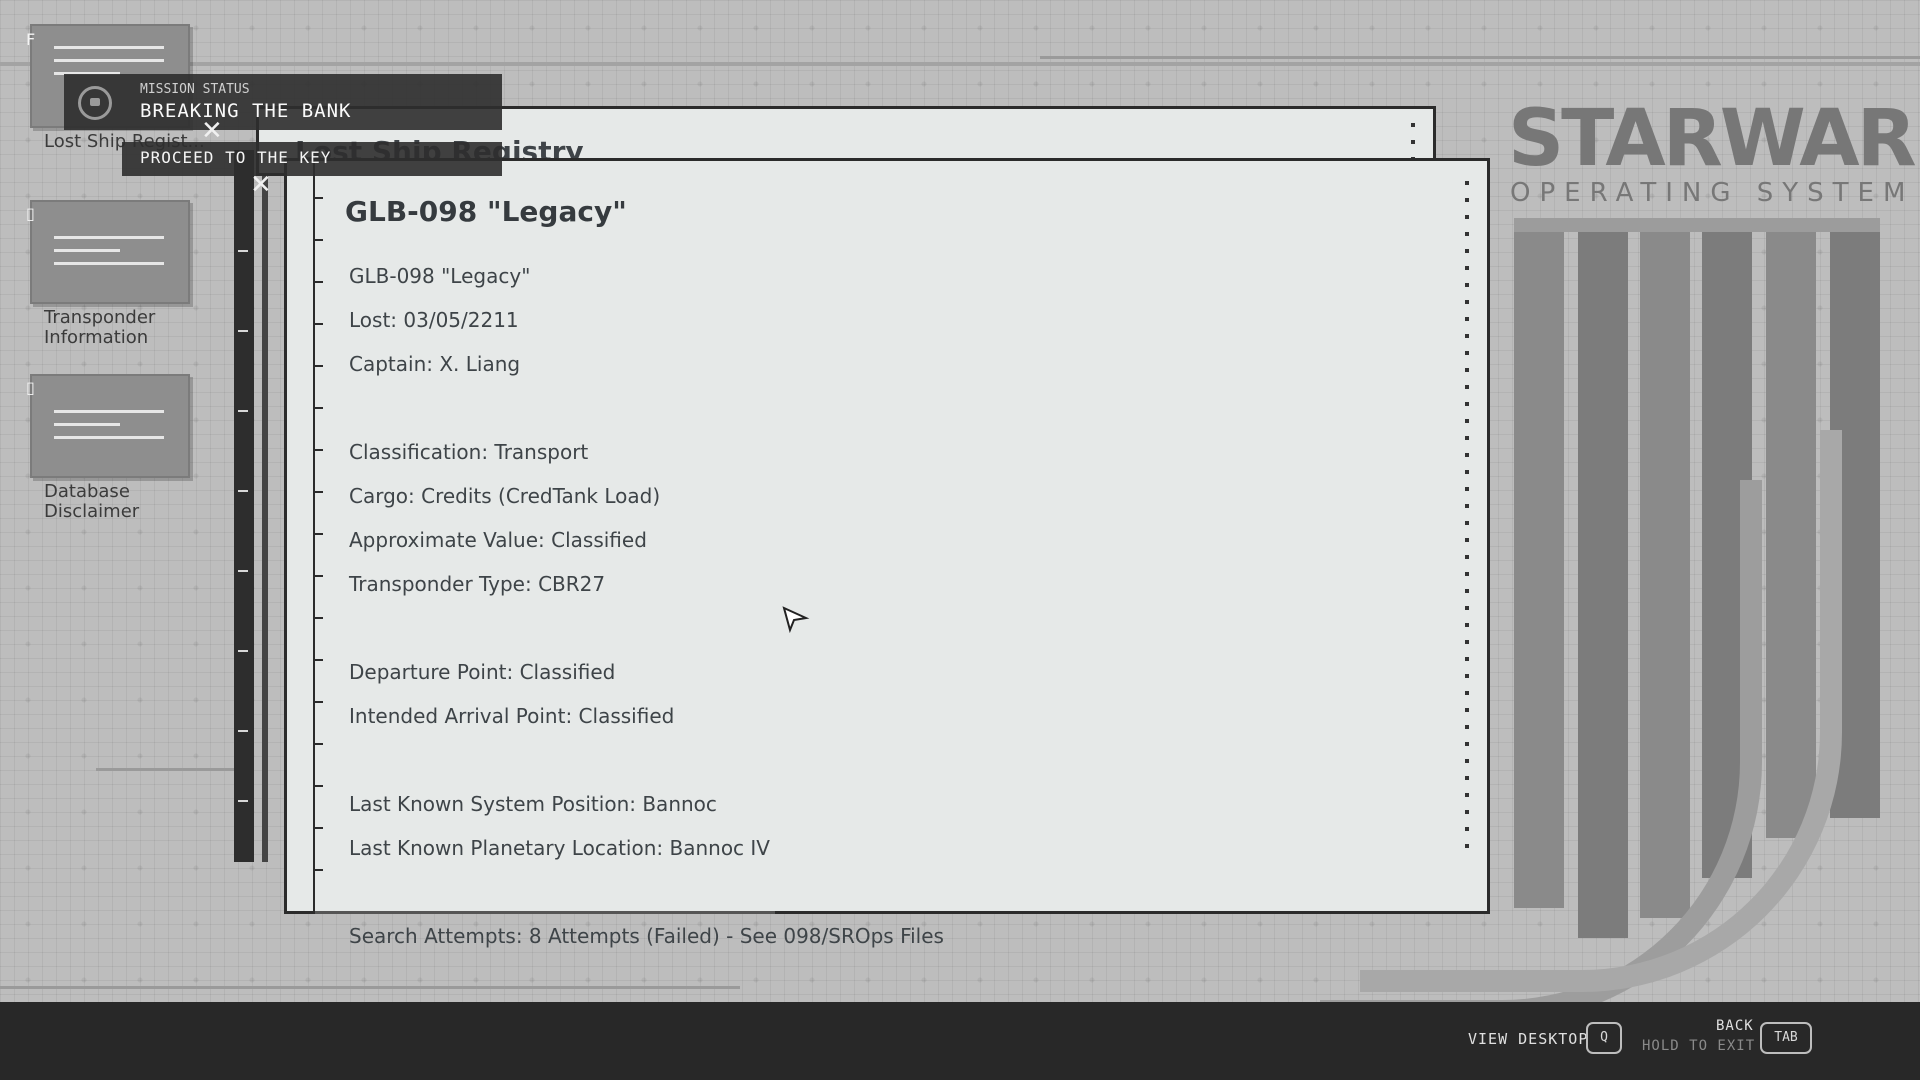 The width and height of the screenshot is (1920, 1080). What do you see at coordinates (796, 620) in the screenshot?
I see `mouse-cursor-icon` at bounding box center [796, 620].